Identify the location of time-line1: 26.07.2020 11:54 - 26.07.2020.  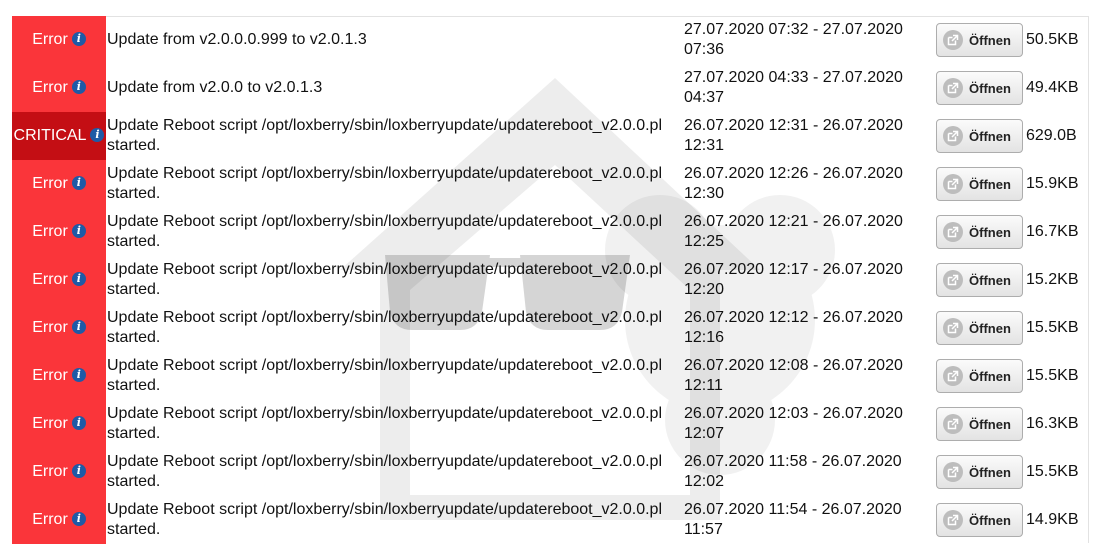
(793, 509).